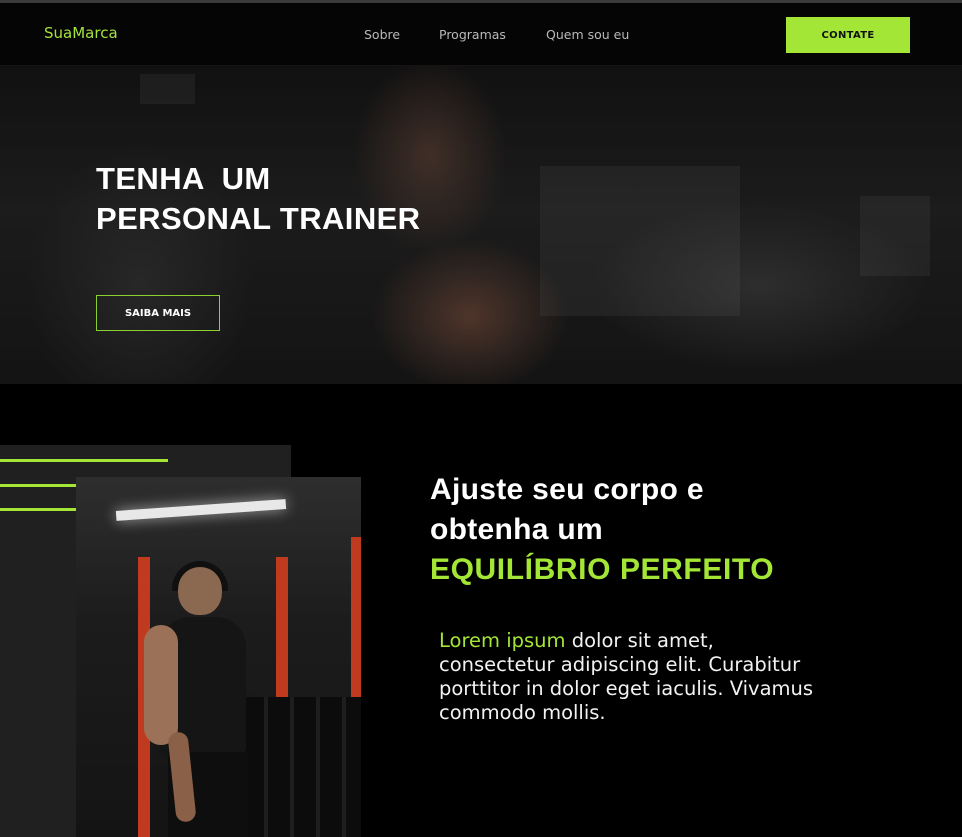 This screenshot has height=837, width=962. What do you see at coordinates (200, 697) in the screenshot?
I see `trainer-figure` at bounding box center [200, 697].